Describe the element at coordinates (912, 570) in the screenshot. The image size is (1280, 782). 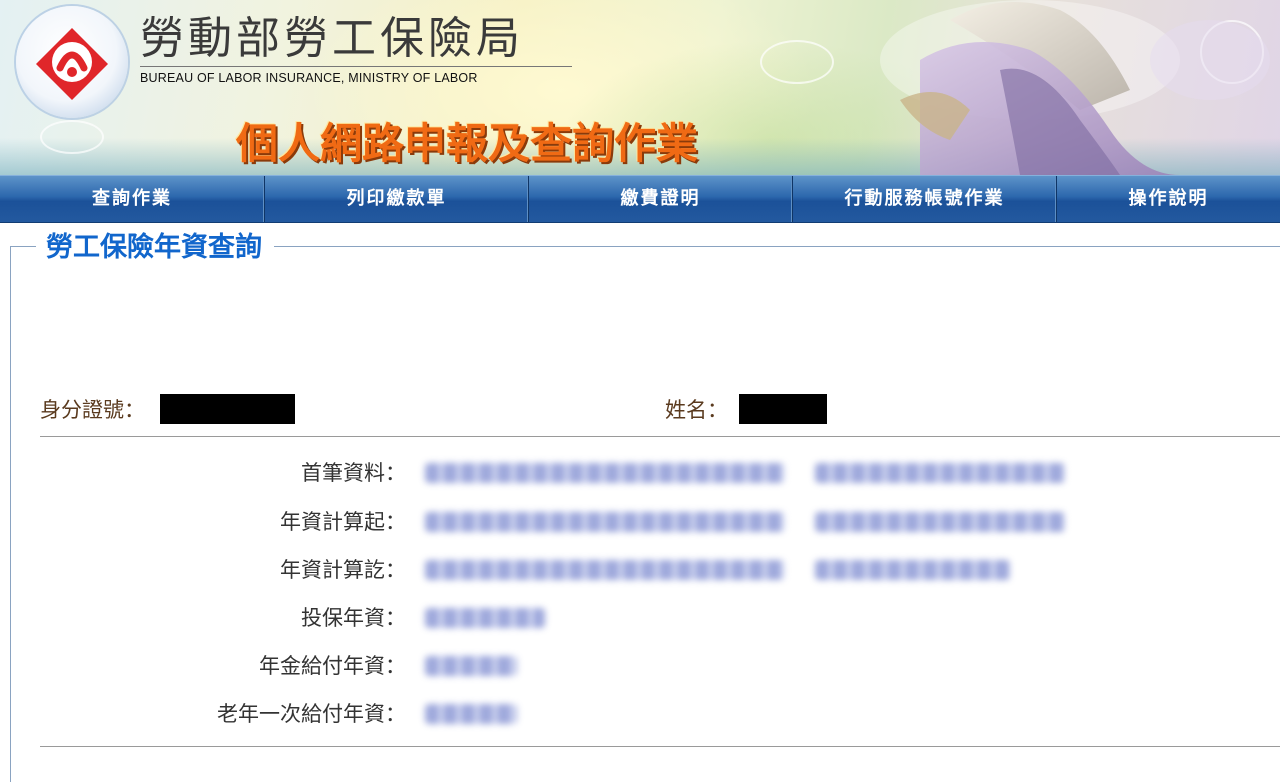
I see `seniority-end-date-blurred` at that location.